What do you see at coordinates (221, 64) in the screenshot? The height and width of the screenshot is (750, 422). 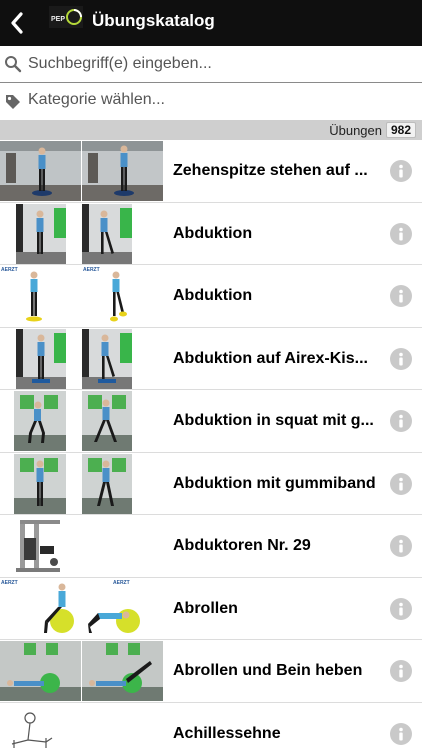 I see `search-input` at bounding box center [221, 64].